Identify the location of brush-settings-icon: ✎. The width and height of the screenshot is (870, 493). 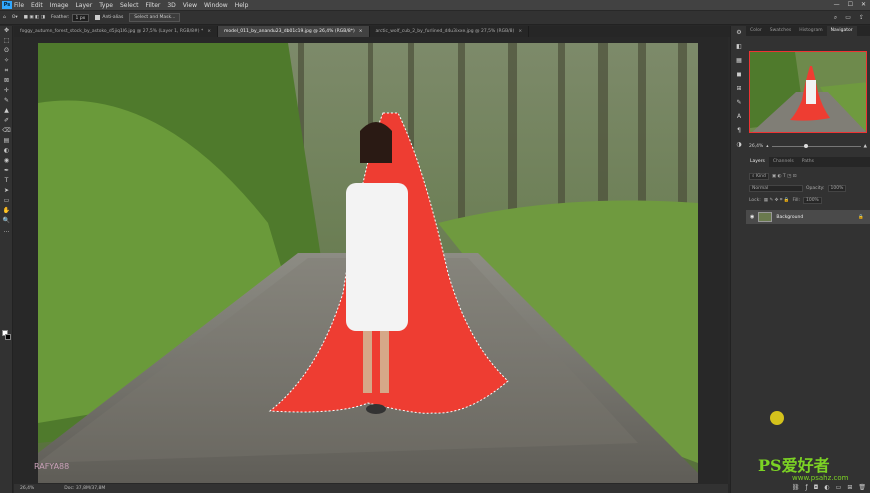
(739, 103).